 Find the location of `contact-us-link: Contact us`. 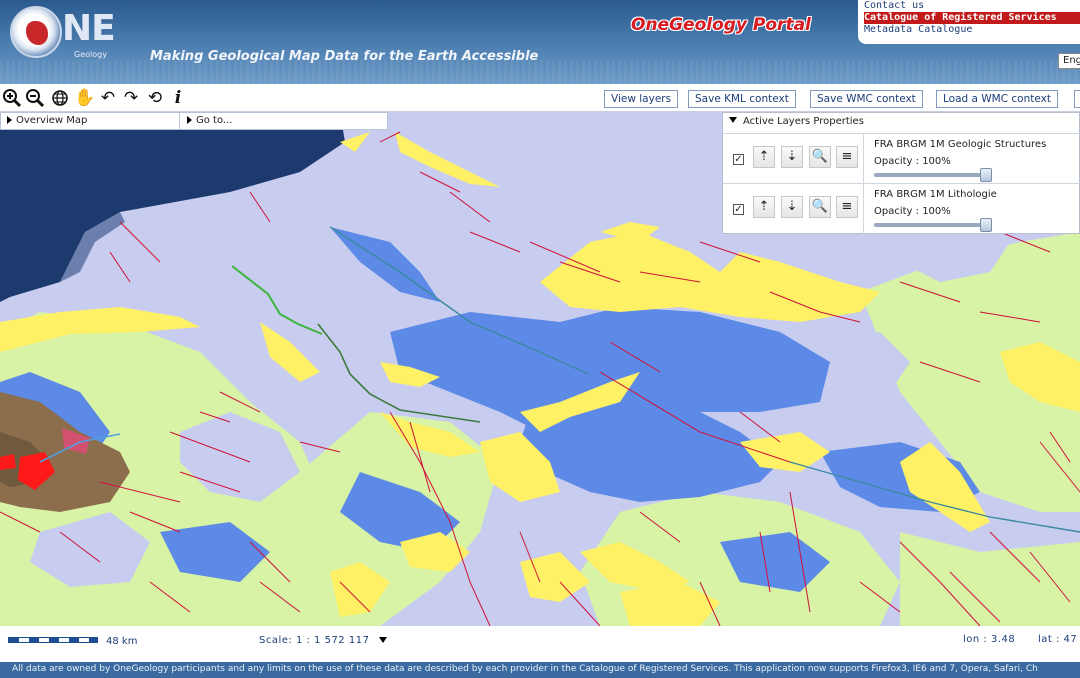

contact-us-link: Contact us is located at coordinates (972, 6).